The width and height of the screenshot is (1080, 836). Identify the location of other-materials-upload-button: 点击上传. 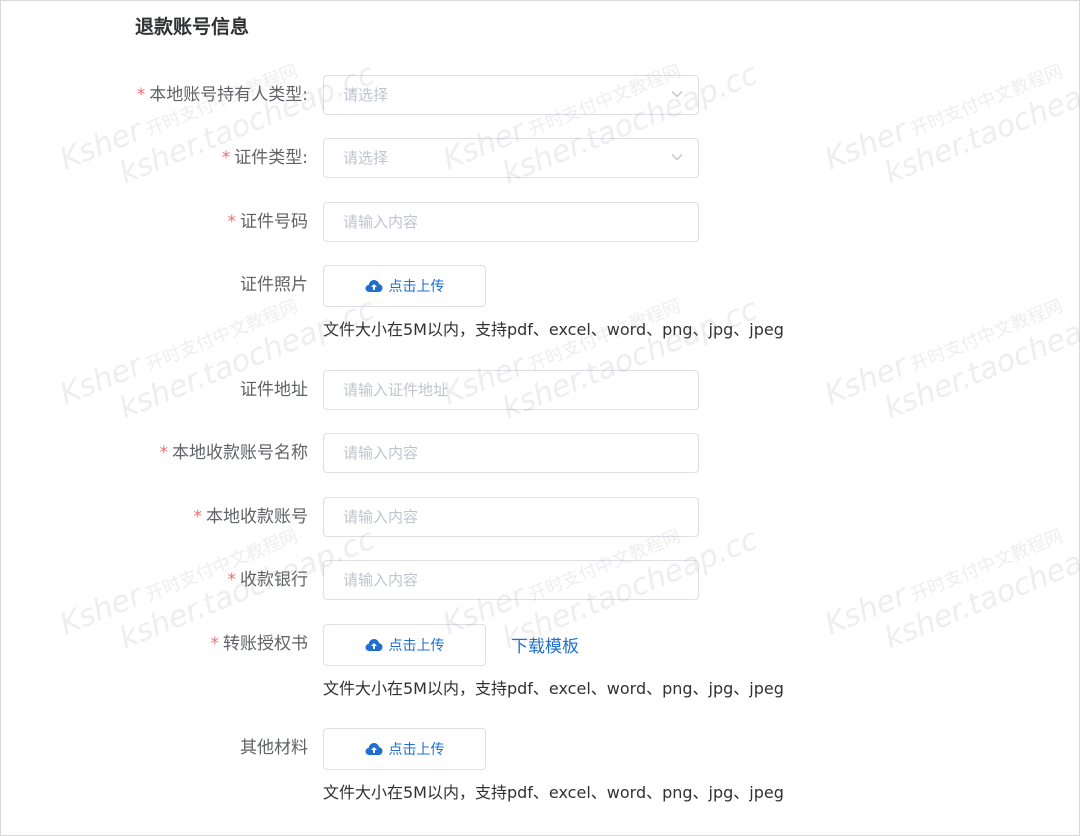
(404, 749).